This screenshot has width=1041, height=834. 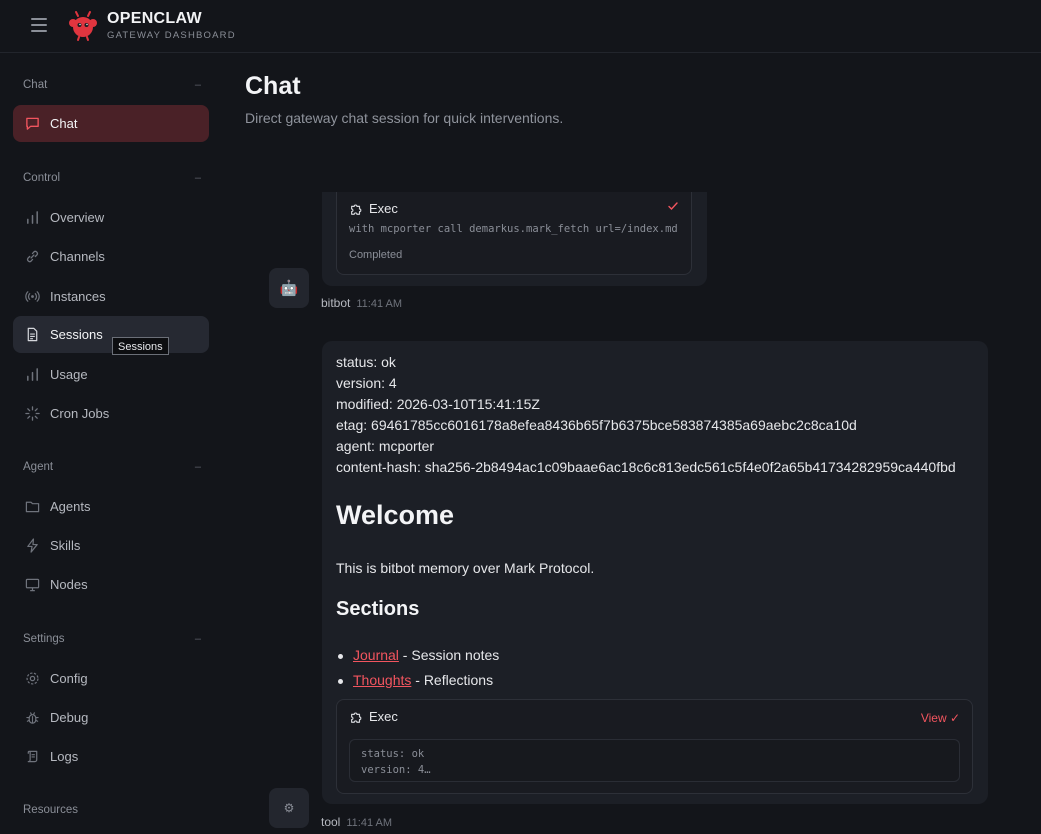 What do you see at coordinates (154, 18) in the screenshot?
I see `brand-name: OPENCLAW` at bounding box center [154, 18].